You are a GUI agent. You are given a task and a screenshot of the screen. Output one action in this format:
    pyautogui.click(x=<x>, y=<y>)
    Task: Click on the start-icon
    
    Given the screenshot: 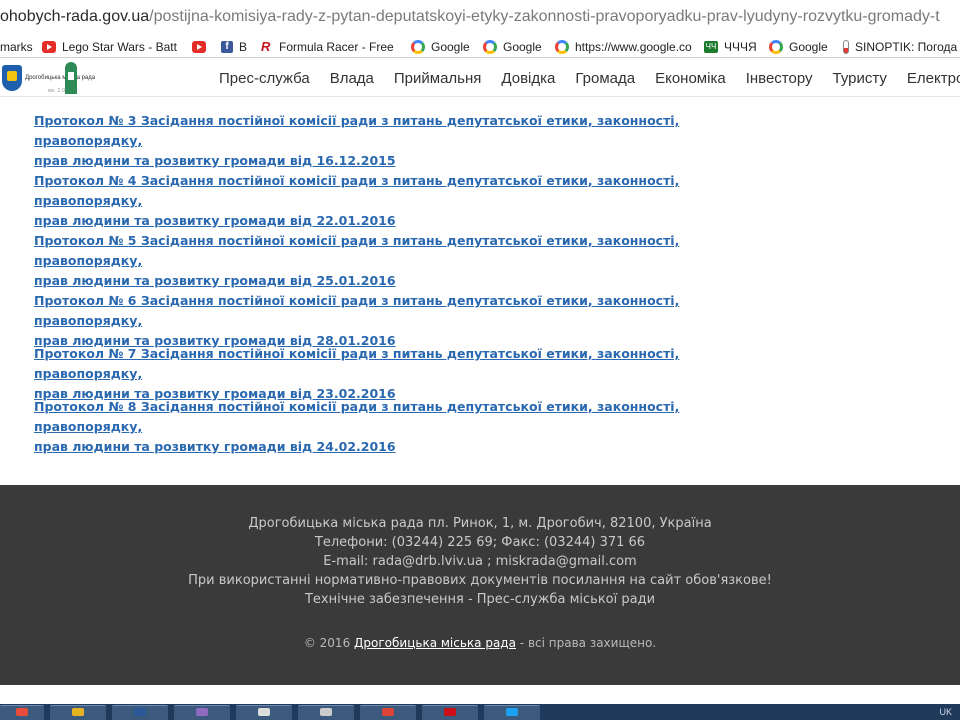 What is the action you would take?
    pyautogui.click(x=22, y=712)
    